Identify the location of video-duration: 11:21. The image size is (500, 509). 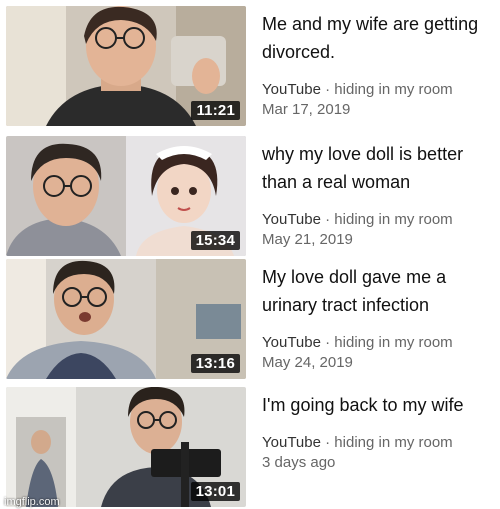
(215, 110).